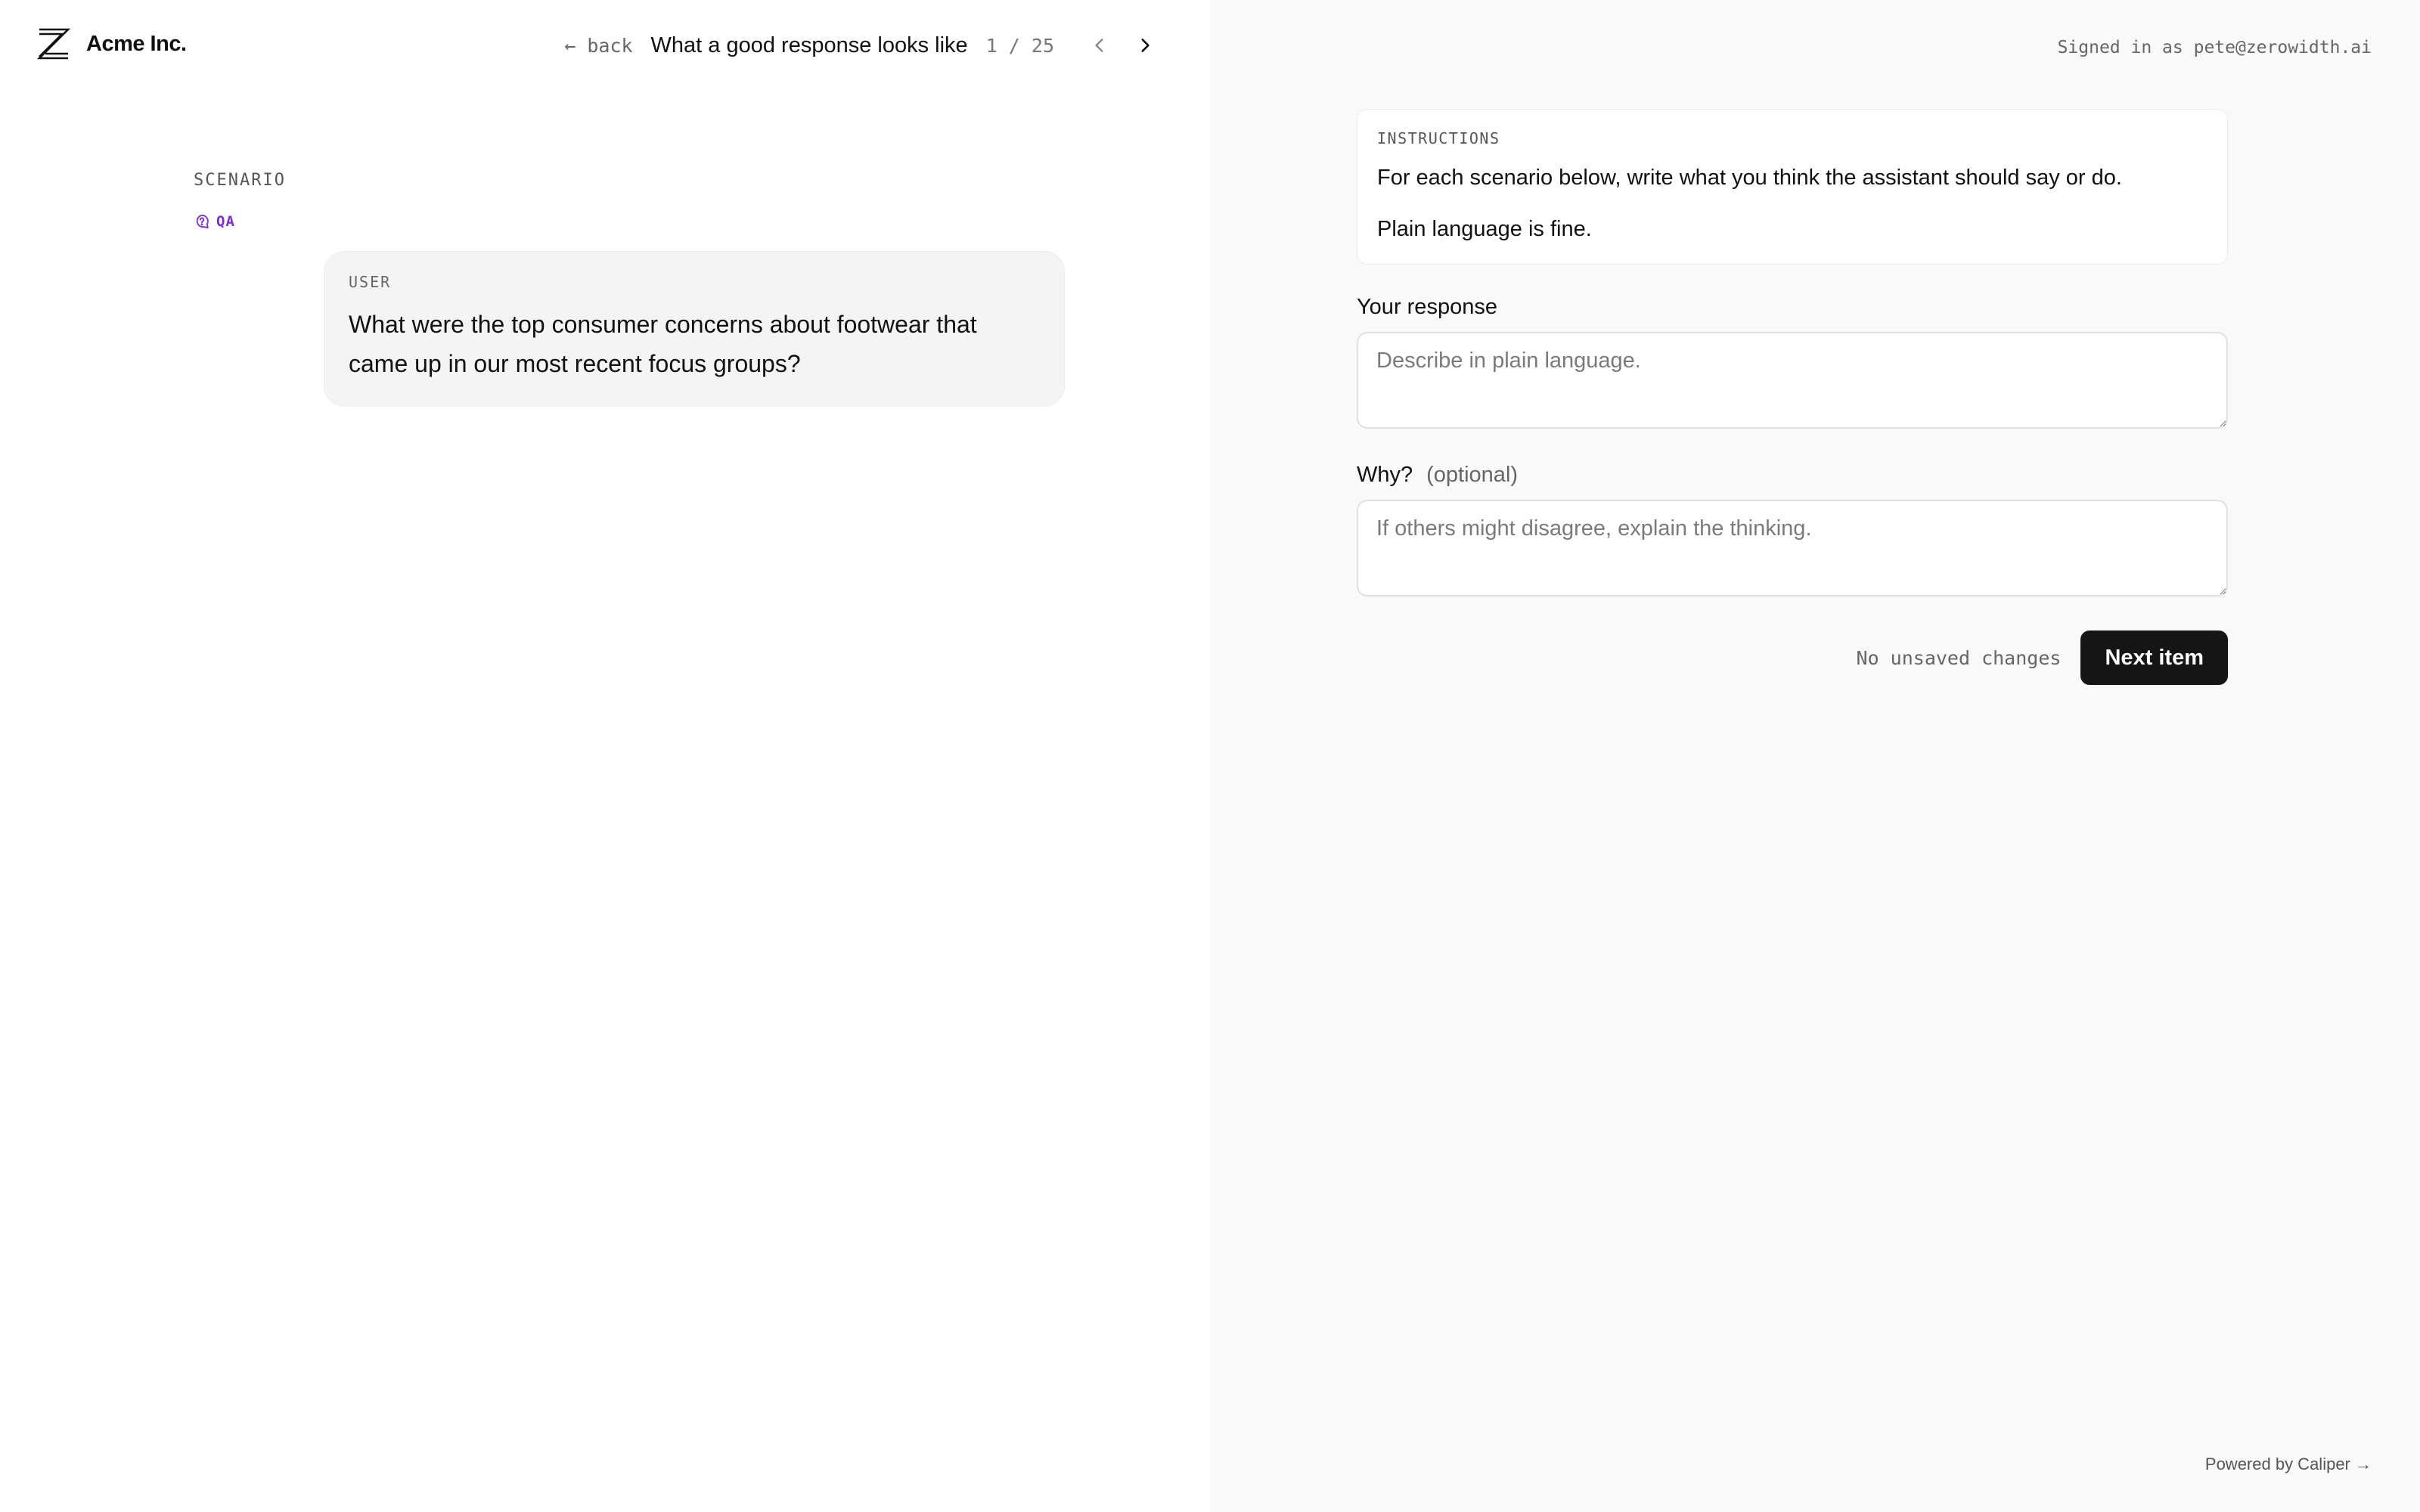 The image size is (2420, 1512). I want to click on chevron-left-icon, so click(1099, 46).